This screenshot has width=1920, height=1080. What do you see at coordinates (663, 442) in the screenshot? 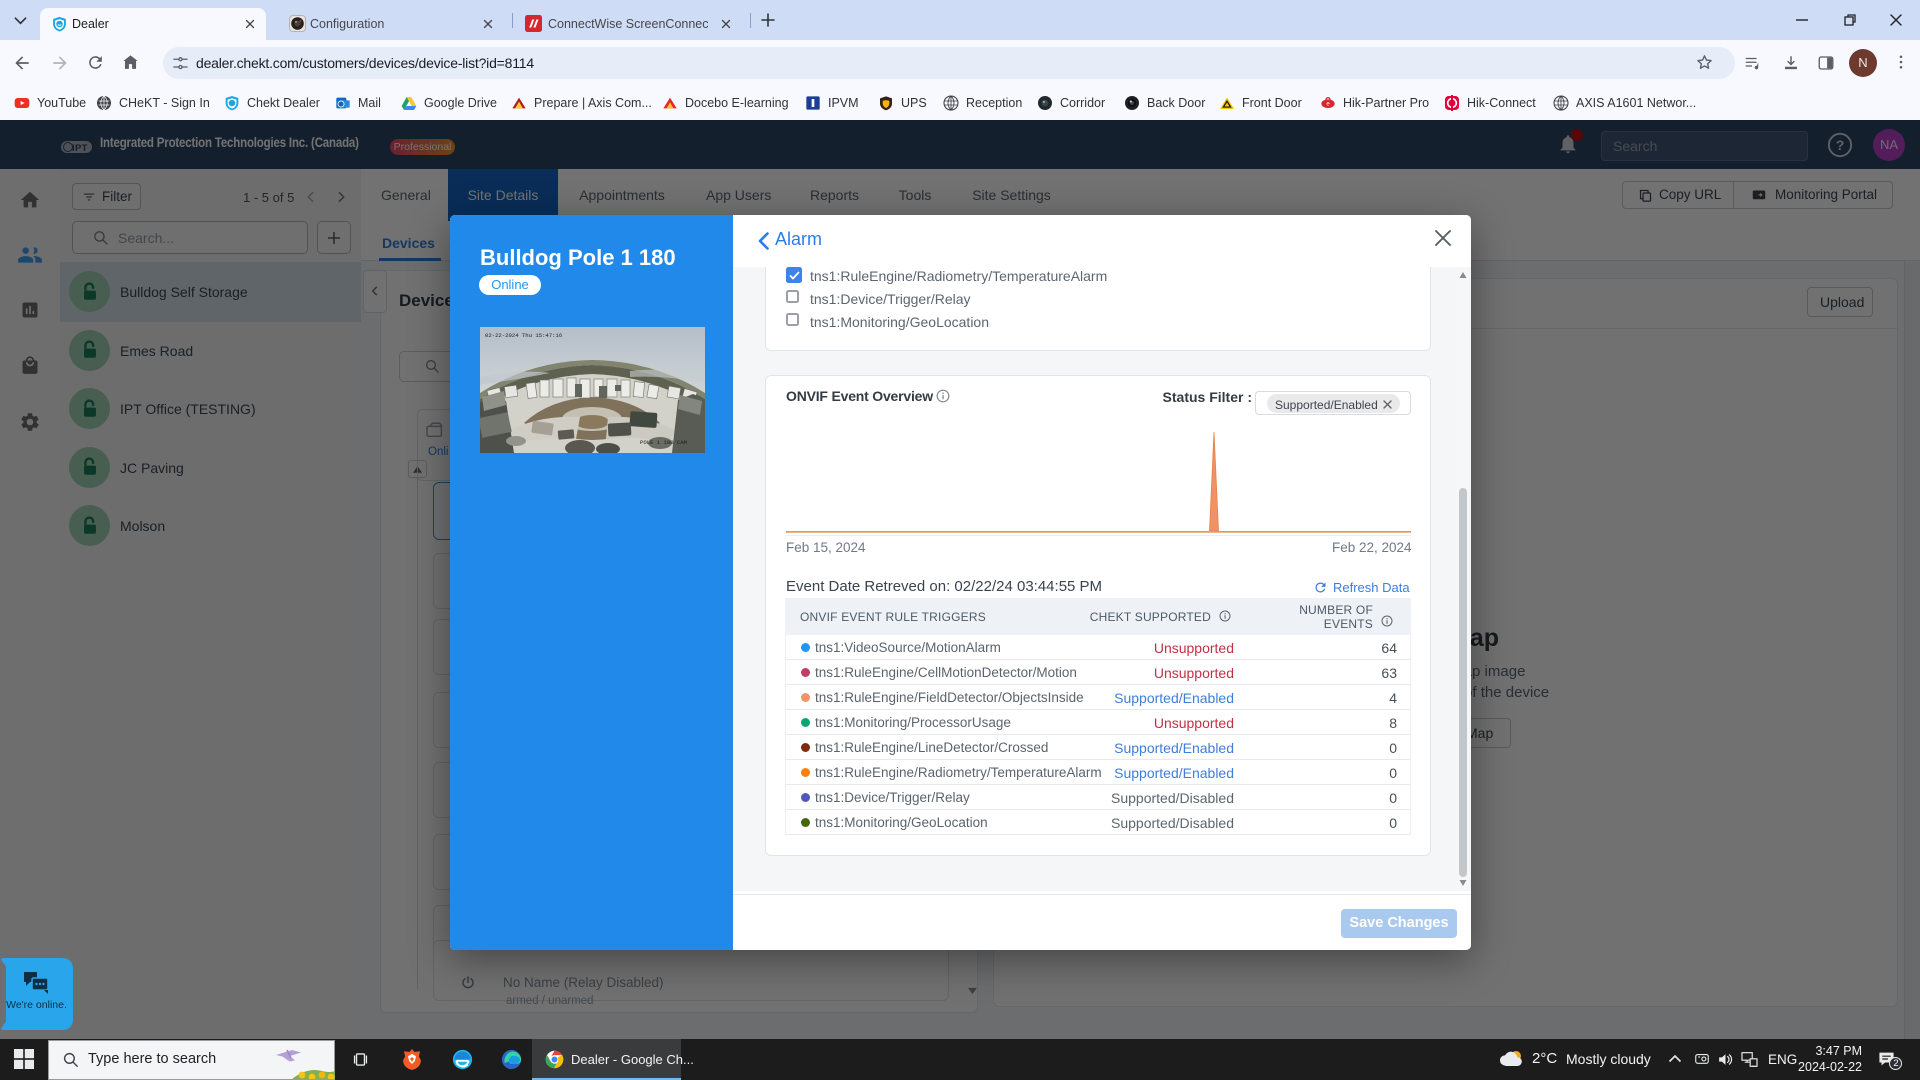
I see `svg-text: POLE 1 180 CAM` at bounding box center [663, 442].